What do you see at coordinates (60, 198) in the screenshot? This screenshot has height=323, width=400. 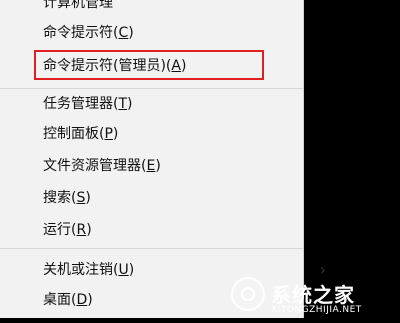 I see `menu-item-label: 搜索(` at bounding box center [60, 198].